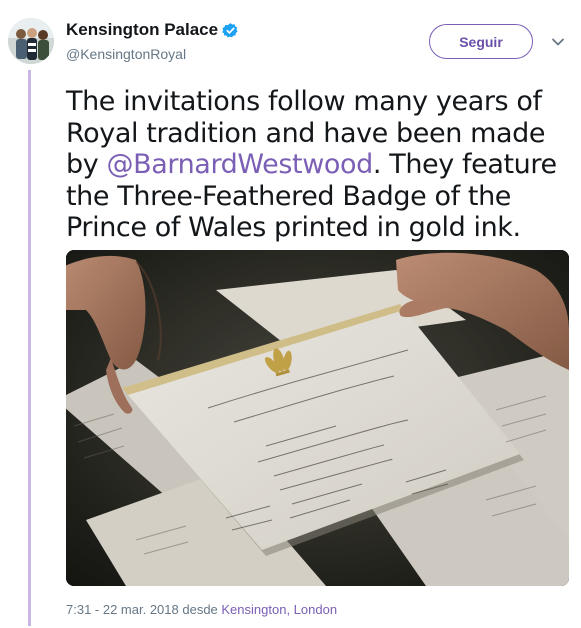  I want to click on follow-button: Seguir, so click(481, 41).